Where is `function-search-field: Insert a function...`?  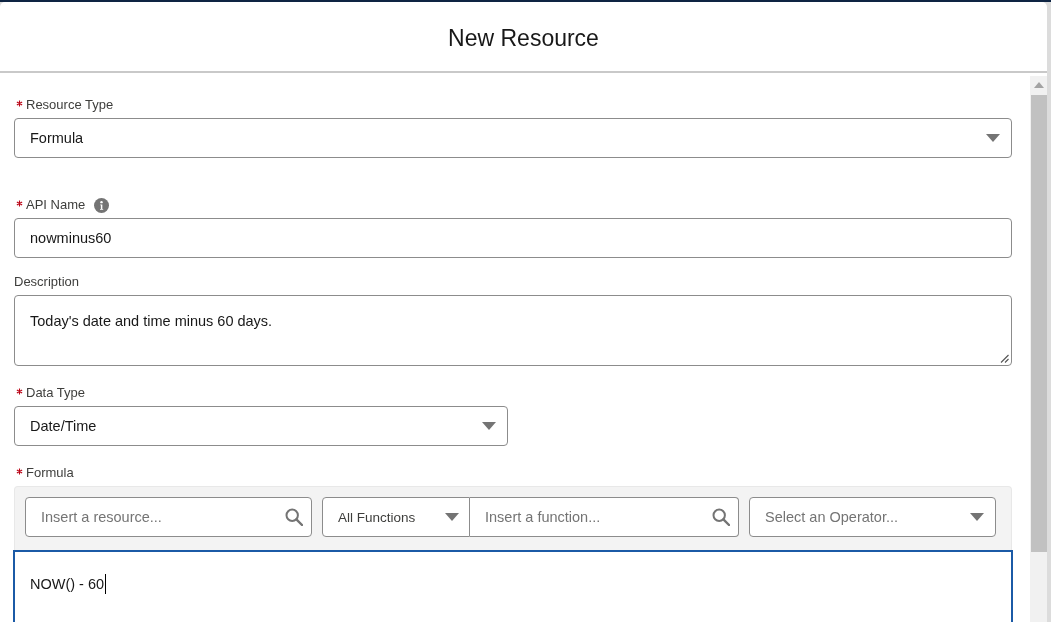
function-search-field: Insert a function... is located at coordinates (604, 517).